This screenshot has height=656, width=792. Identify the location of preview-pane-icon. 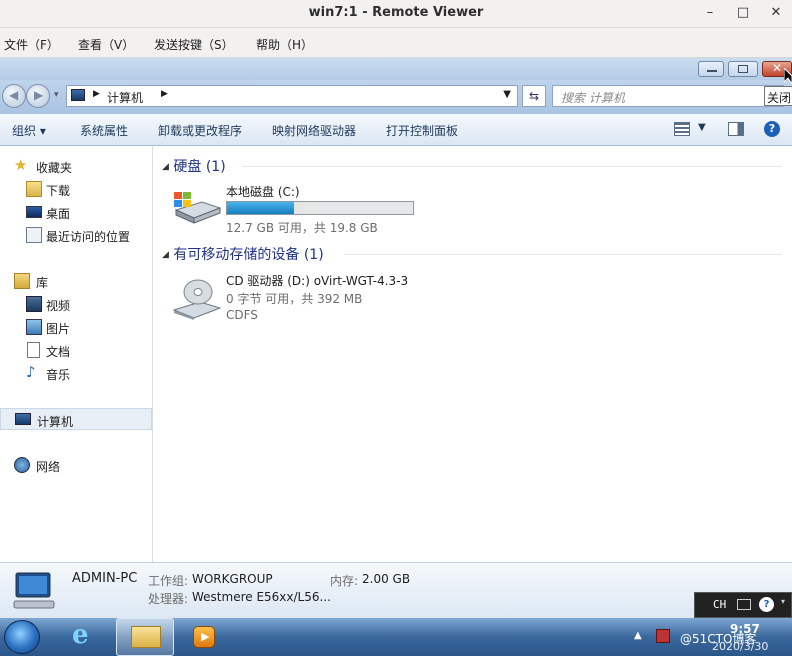
(736, 129).